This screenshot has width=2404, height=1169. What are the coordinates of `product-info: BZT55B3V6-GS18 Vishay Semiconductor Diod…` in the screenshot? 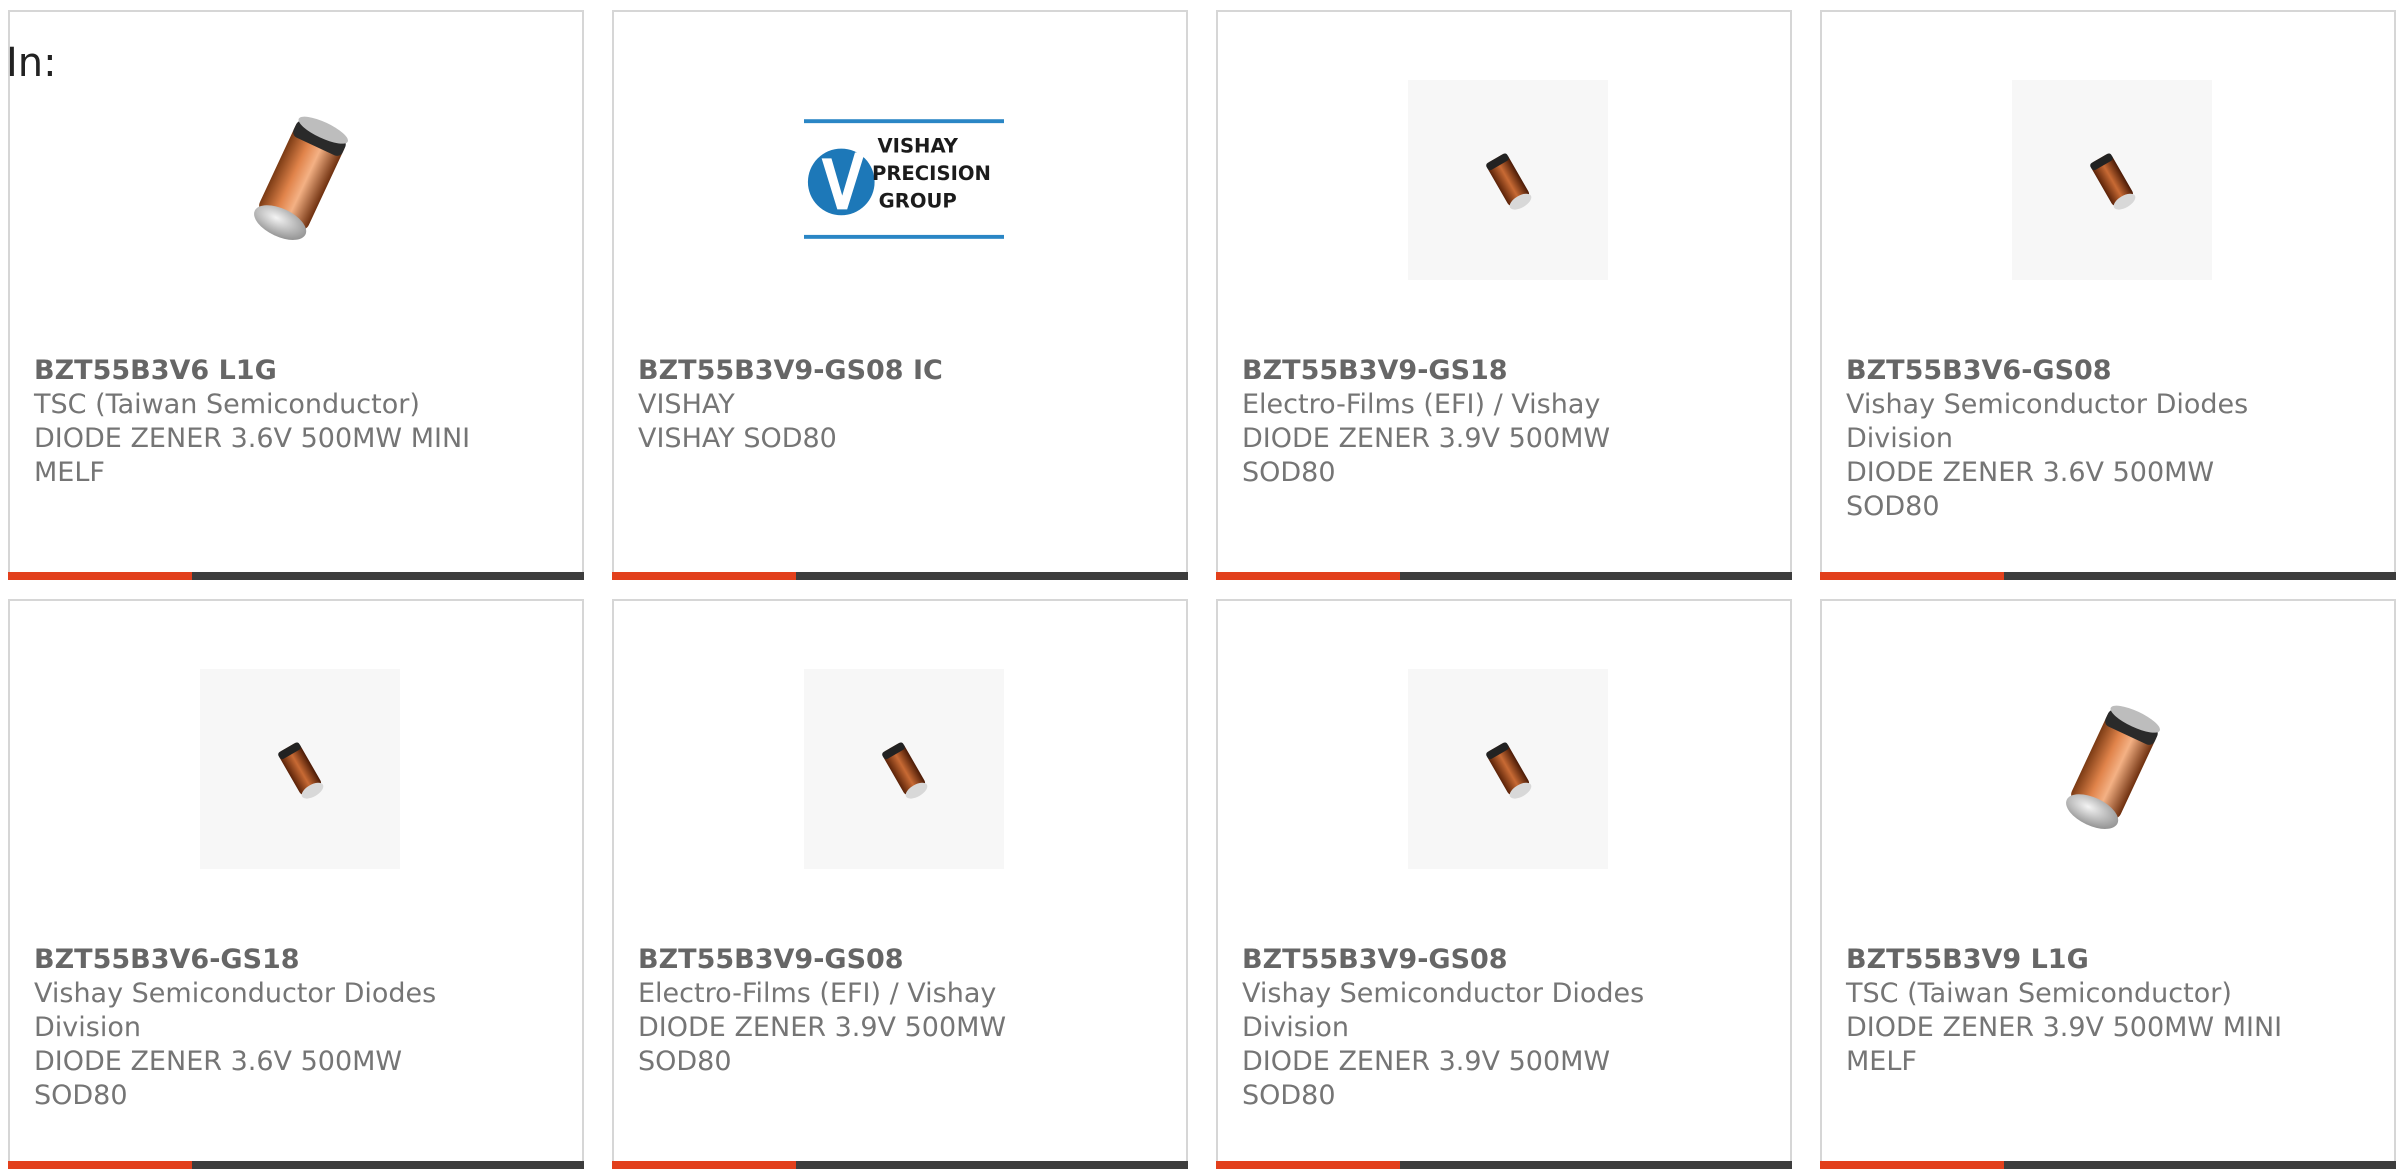 It's located at (254, 1028).